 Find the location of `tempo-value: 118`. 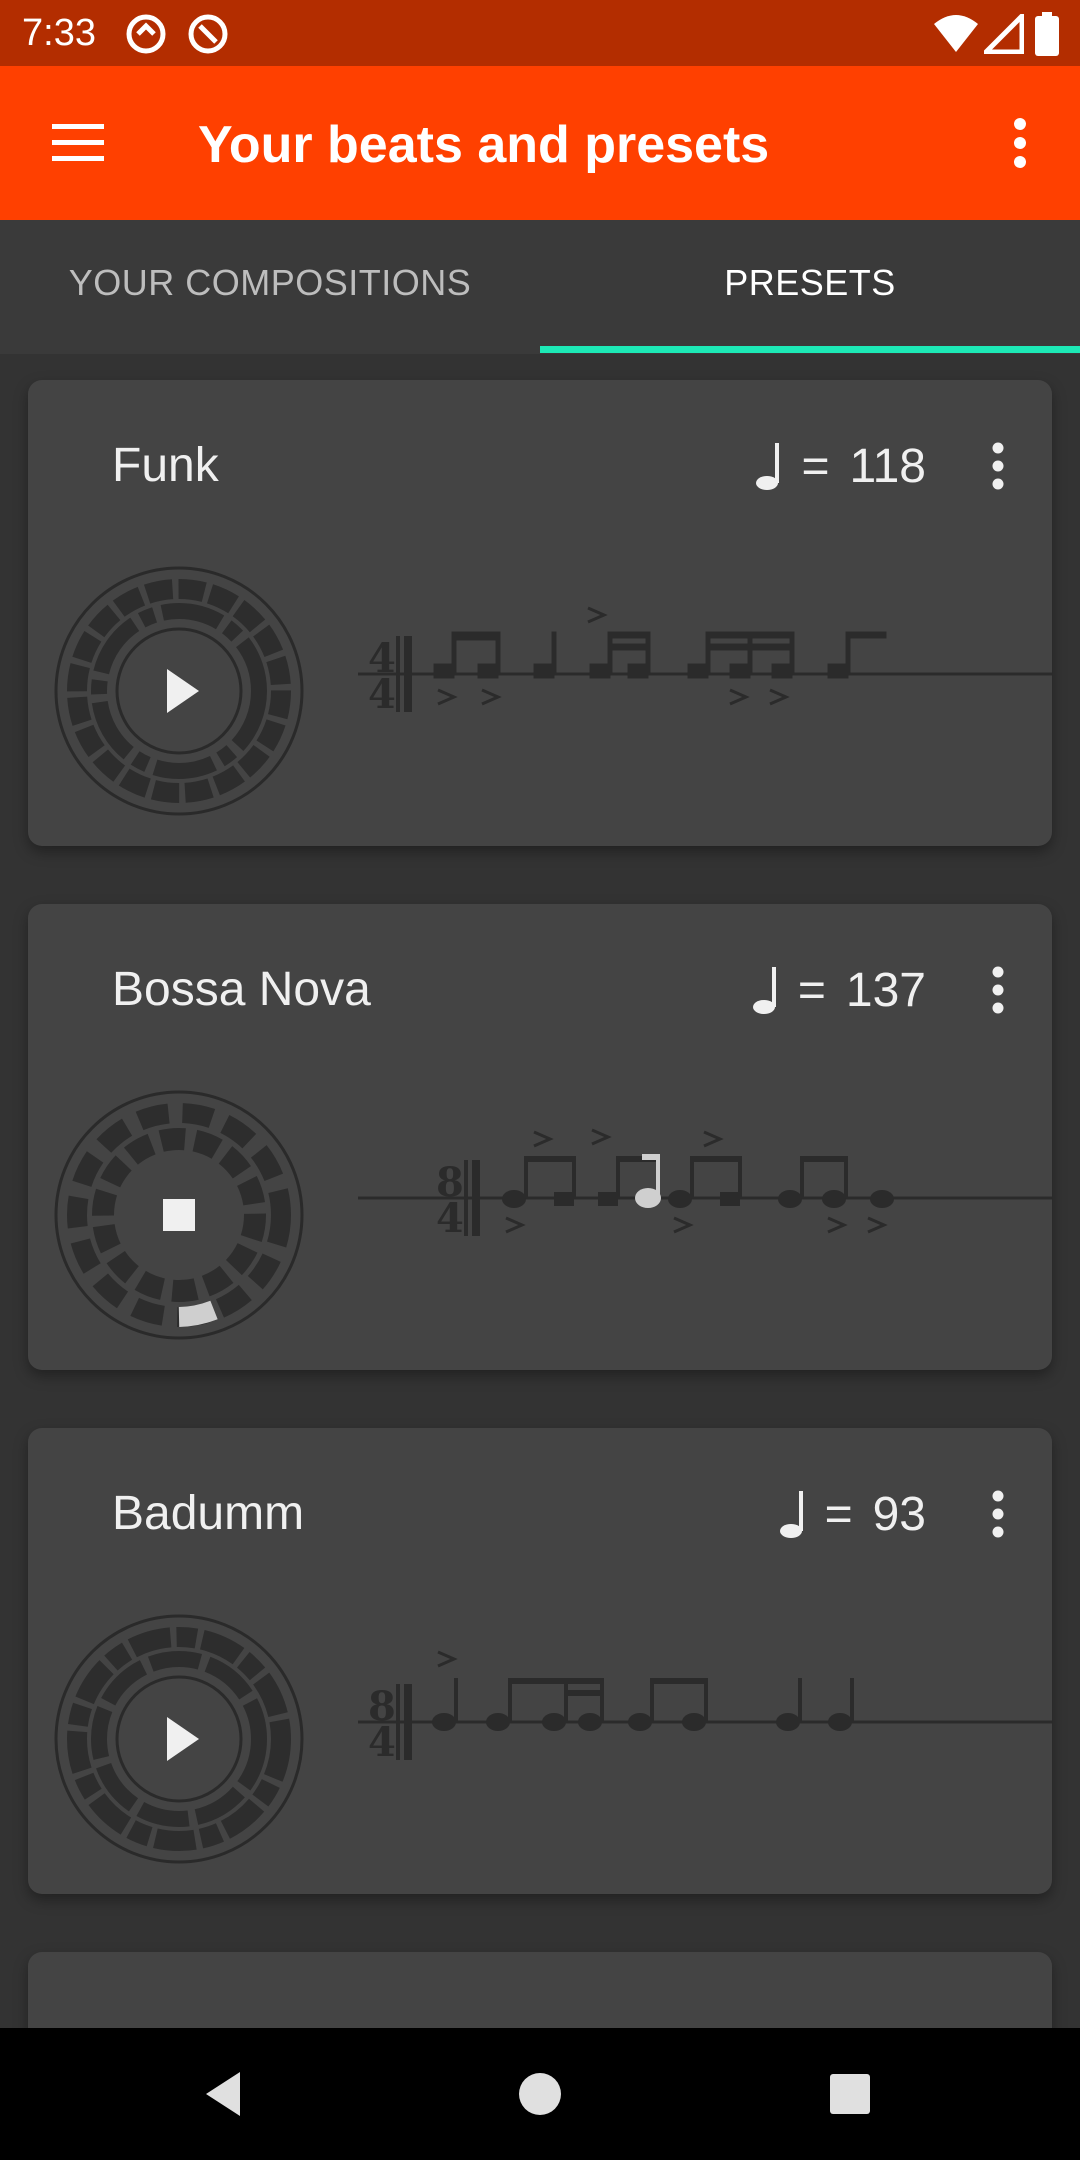

tempo-value: 118 is located at coordinates (887, 466).